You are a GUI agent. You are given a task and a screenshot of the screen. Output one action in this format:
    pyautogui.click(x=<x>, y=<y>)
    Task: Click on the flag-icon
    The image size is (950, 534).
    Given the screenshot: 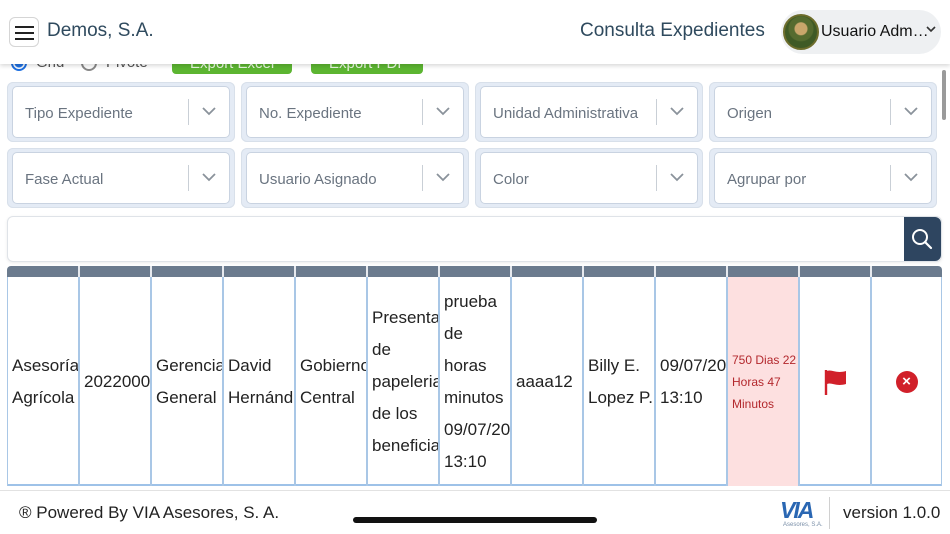 What is the action you would take?
    pyautogui.click(x=835, y=382)
    